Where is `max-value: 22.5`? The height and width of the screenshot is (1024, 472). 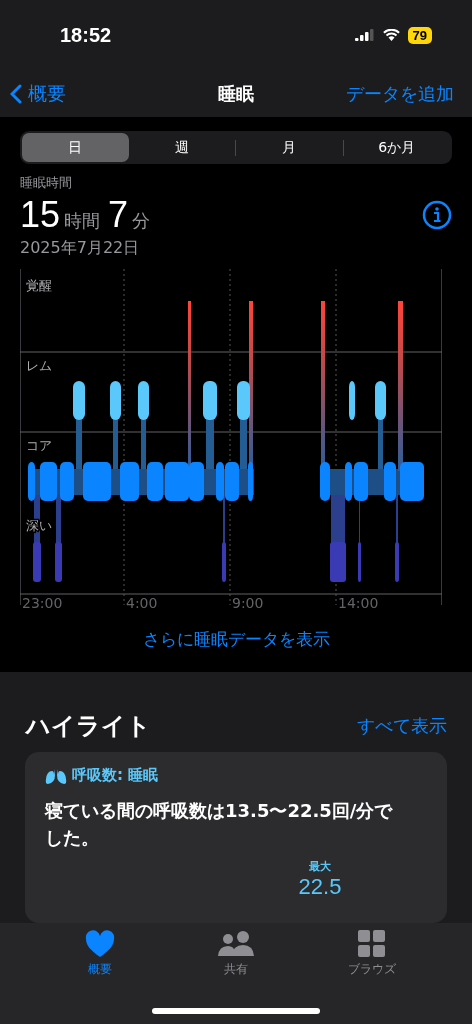 max-value: 22.5 is located at coordinates (320, 887).